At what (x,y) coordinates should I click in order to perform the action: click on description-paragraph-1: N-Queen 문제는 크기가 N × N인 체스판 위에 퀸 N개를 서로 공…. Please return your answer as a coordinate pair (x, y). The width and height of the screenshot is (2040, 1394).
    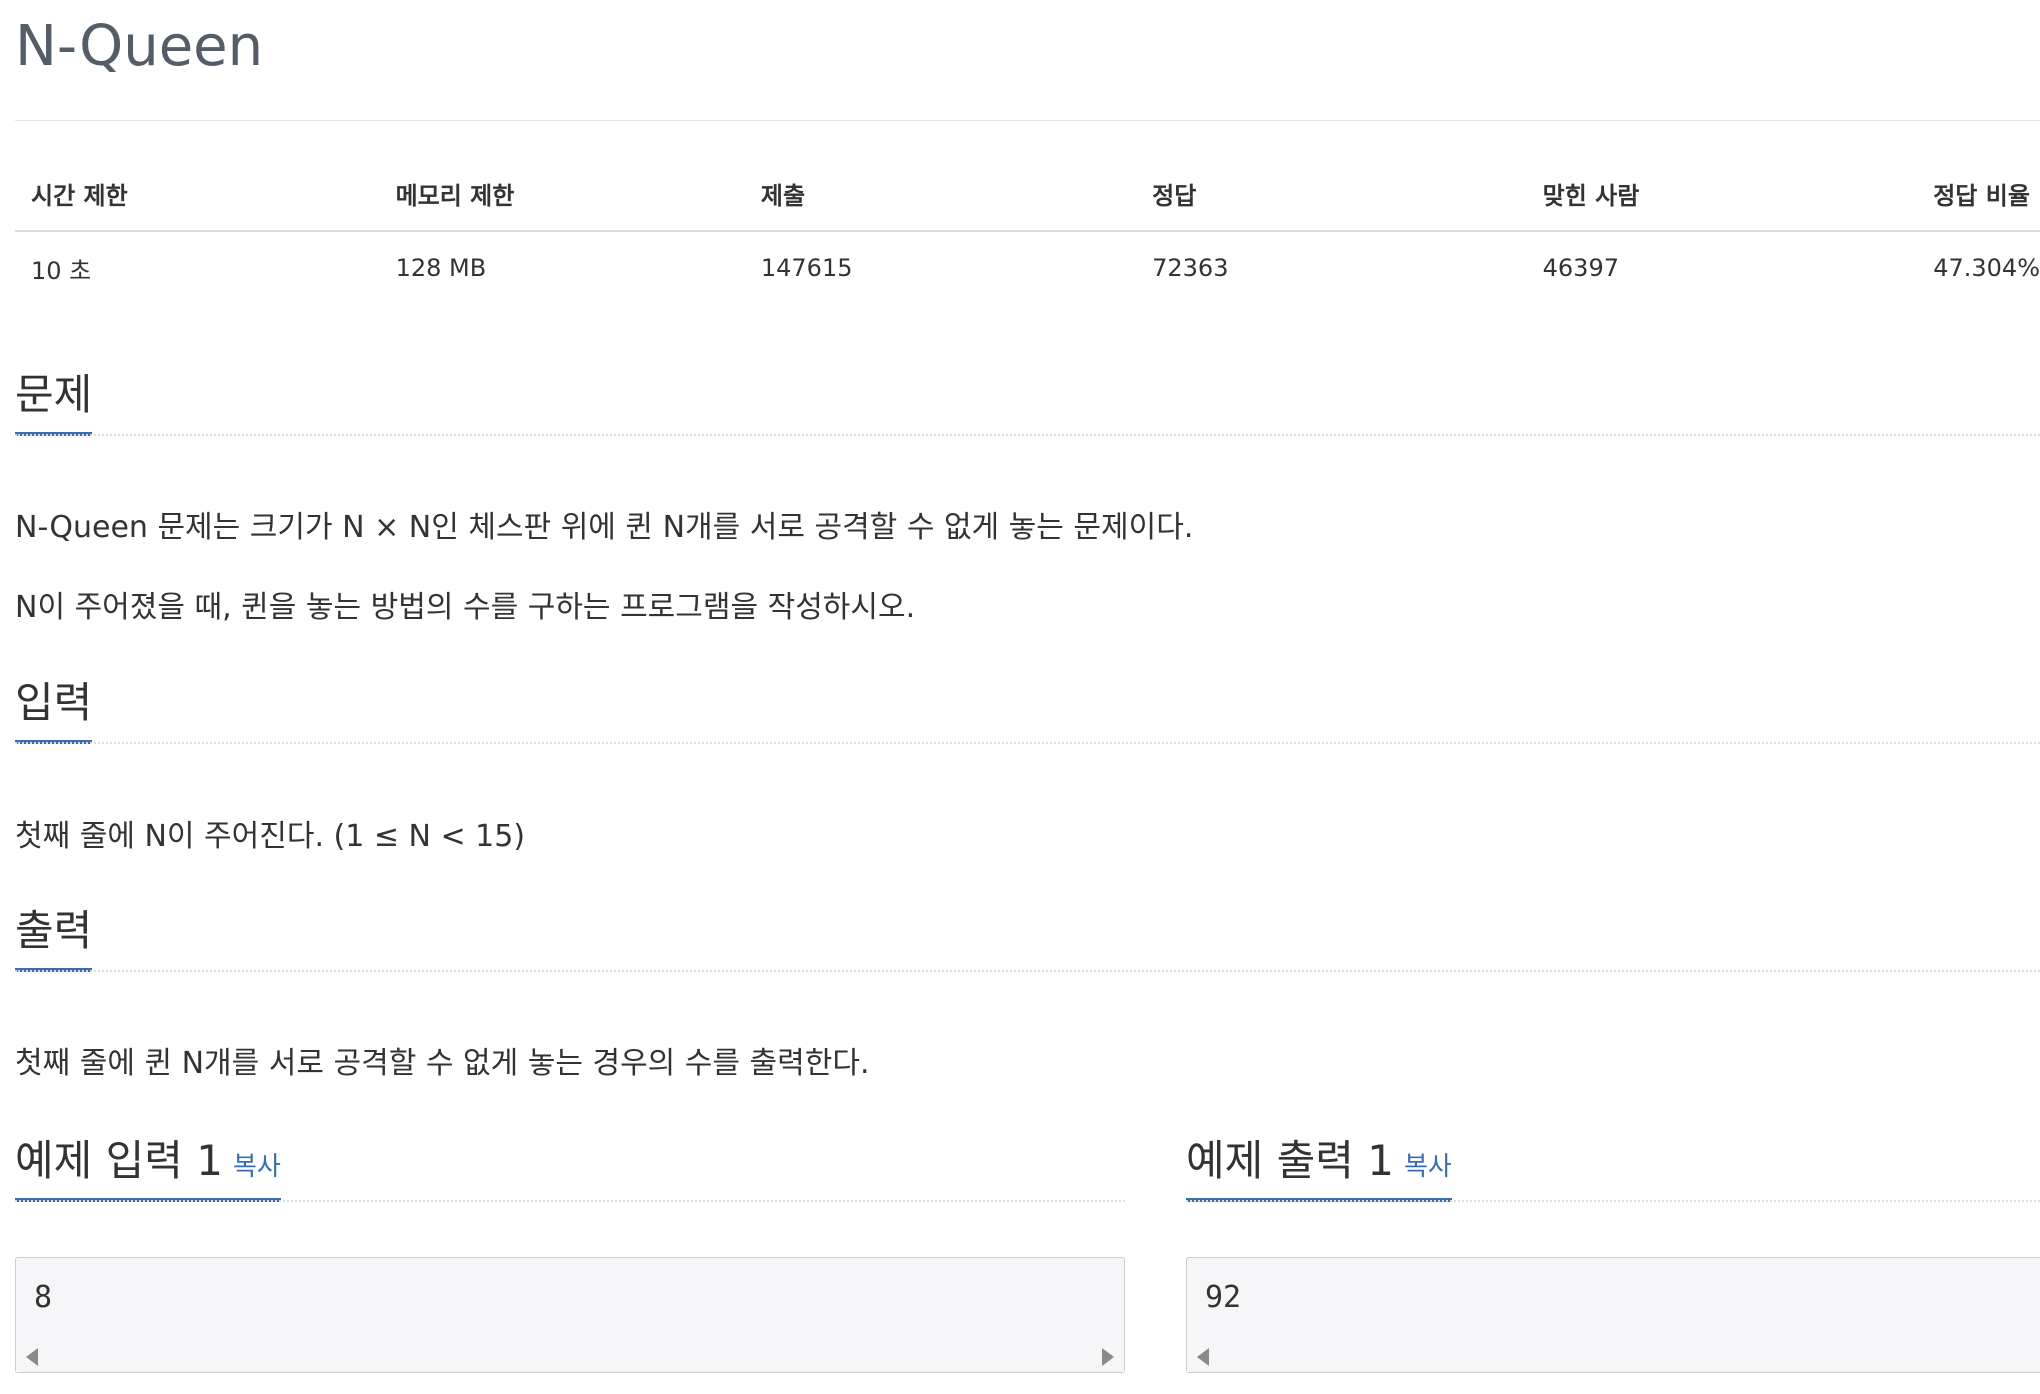
    Looking at the image, I should click on (604, 527).